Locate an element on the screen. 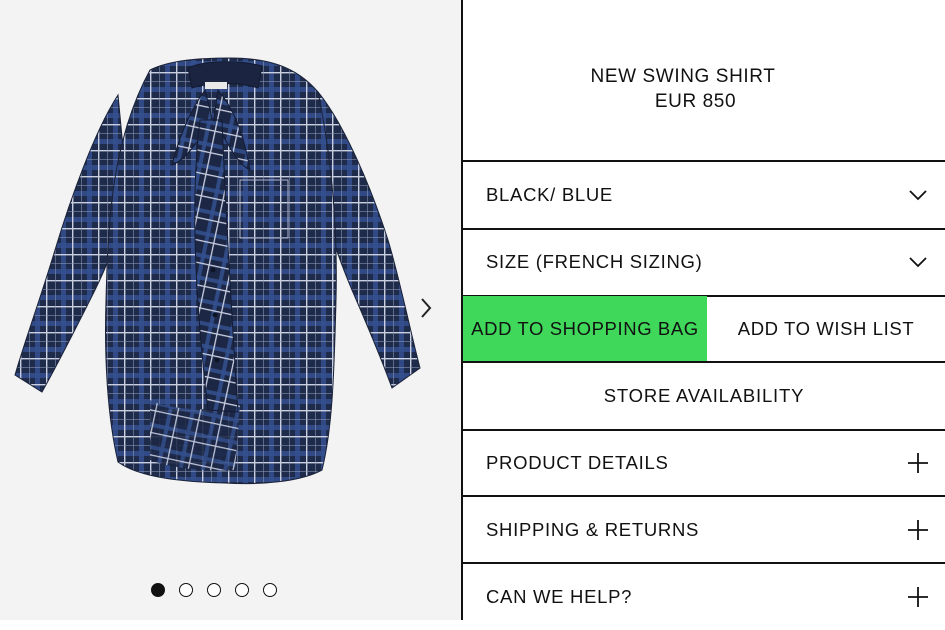 This screenshot has height=630, width=945. store-availability-button: STORE AVAILABILITY is located at coordinates (704, 396).